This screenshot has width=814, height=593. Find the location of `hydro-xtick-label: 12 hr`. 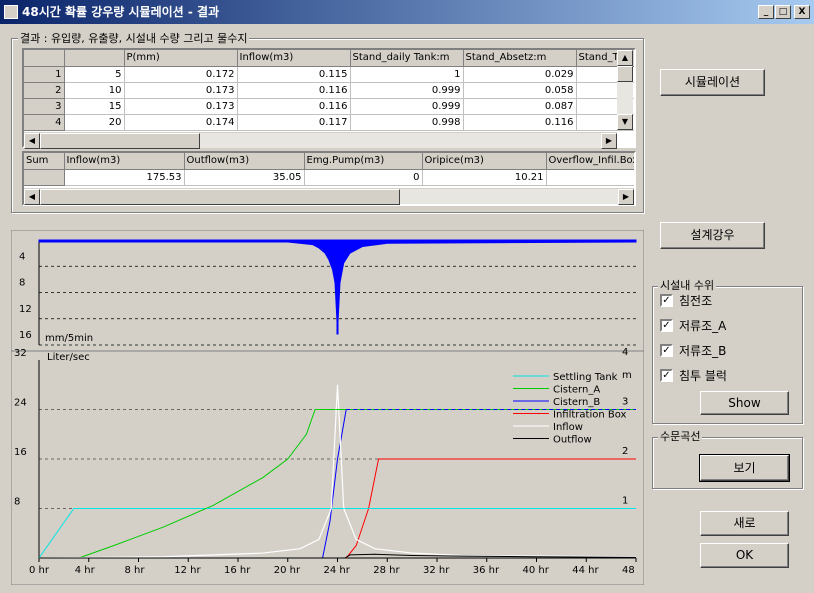

hydro-xtick-label: 12 hr is located at coordinates (187, 570).